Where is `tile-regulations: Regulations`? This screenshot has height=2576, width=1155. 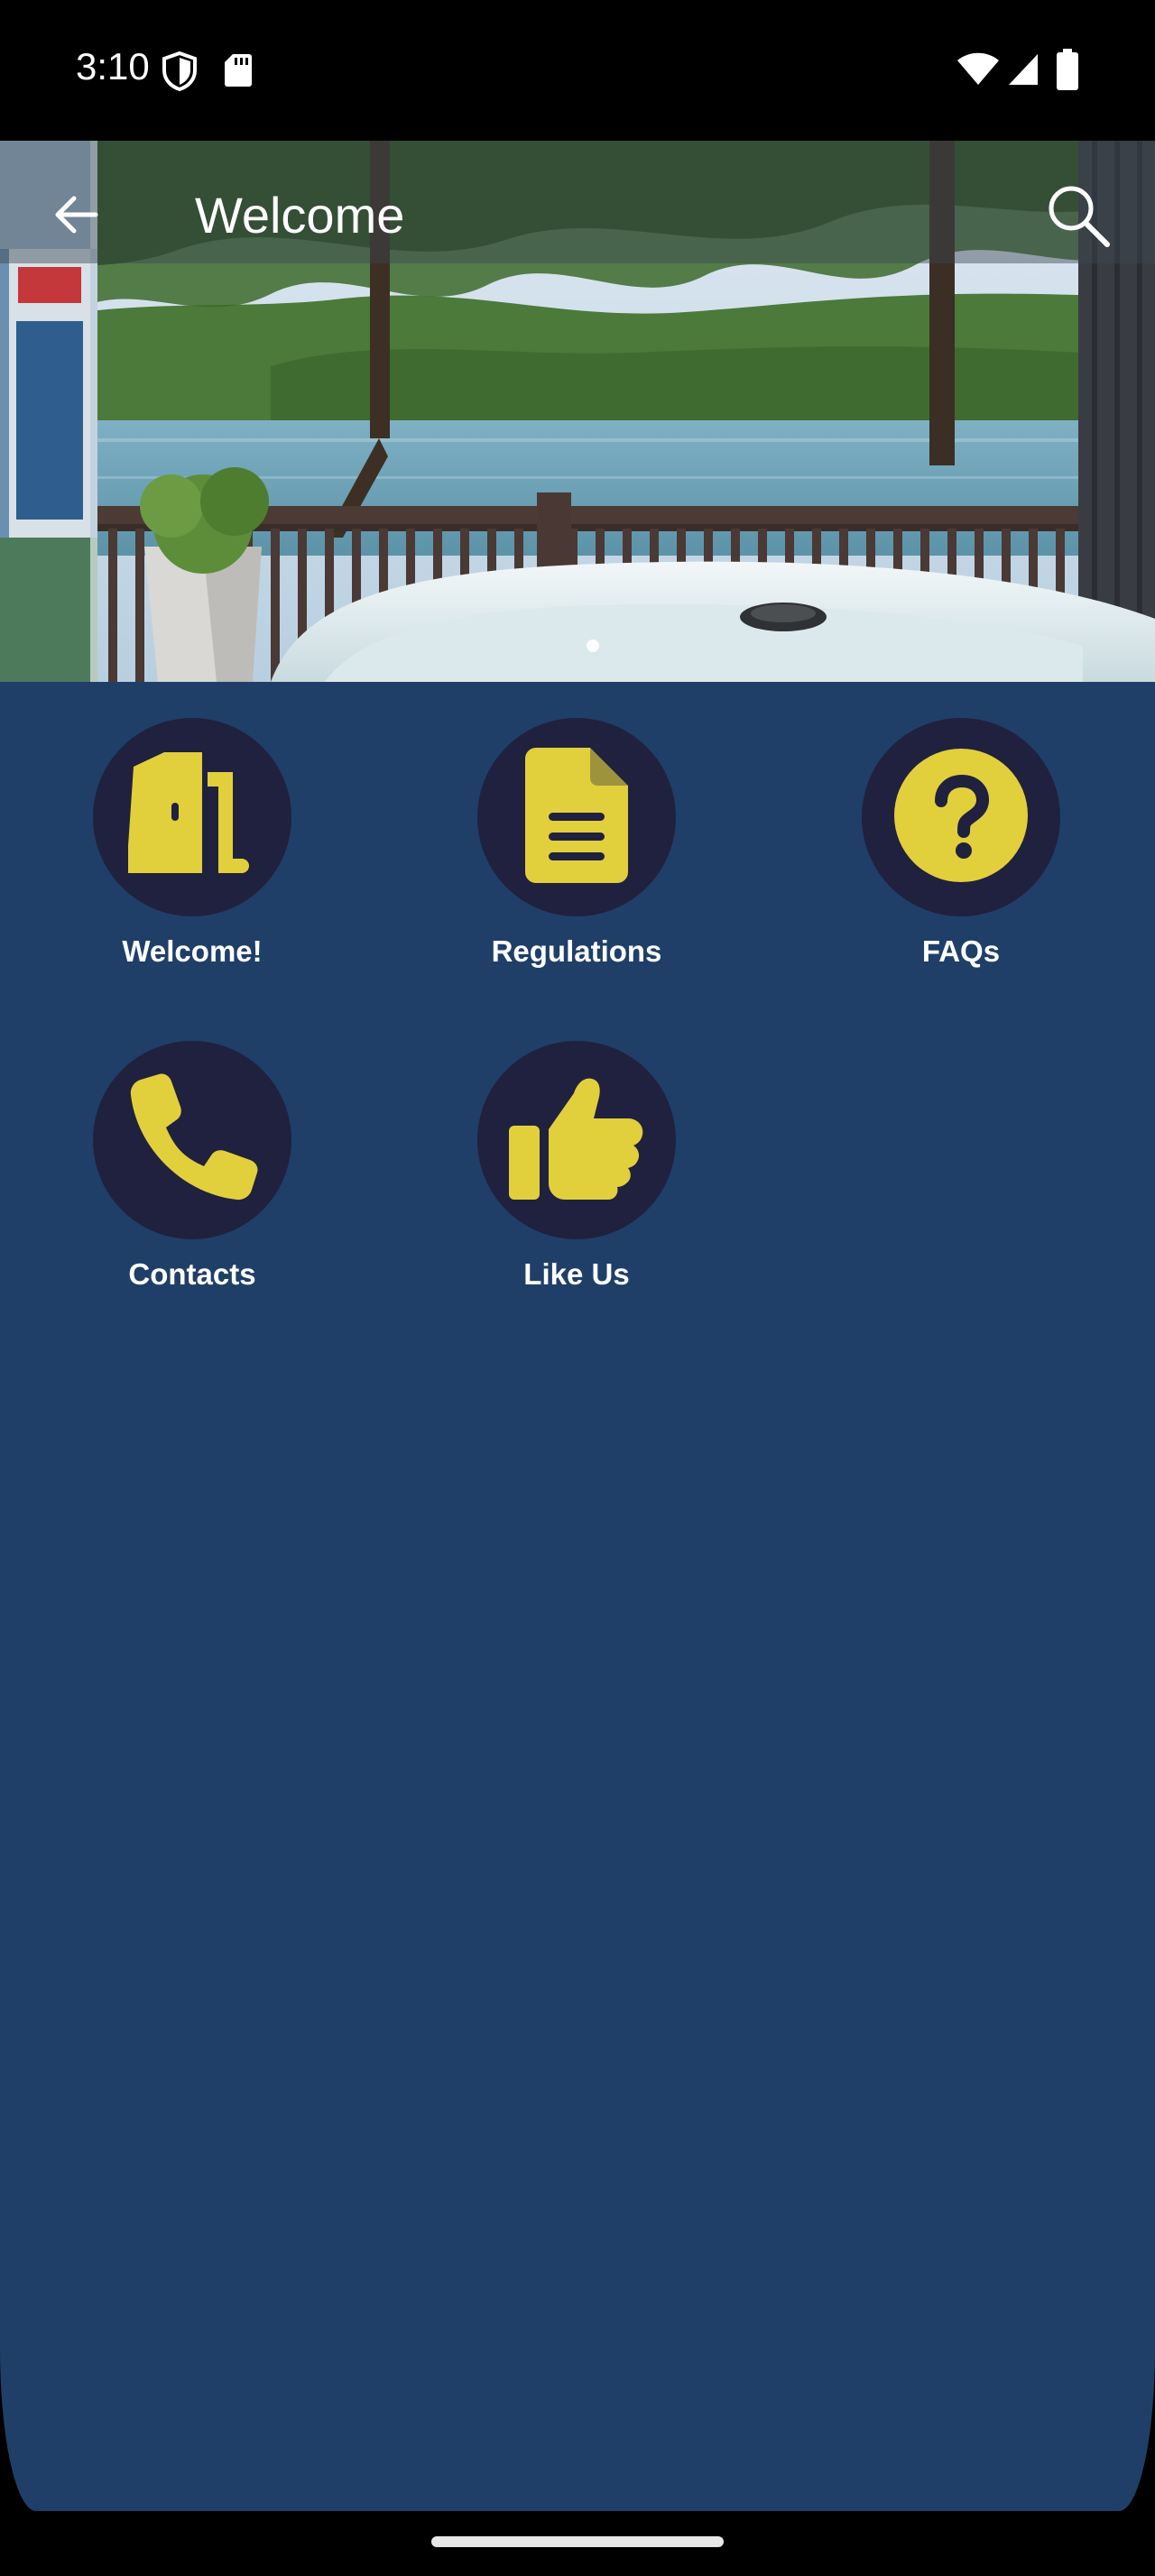 tile-regulations: Regulations is located at coordinates (576, 862).